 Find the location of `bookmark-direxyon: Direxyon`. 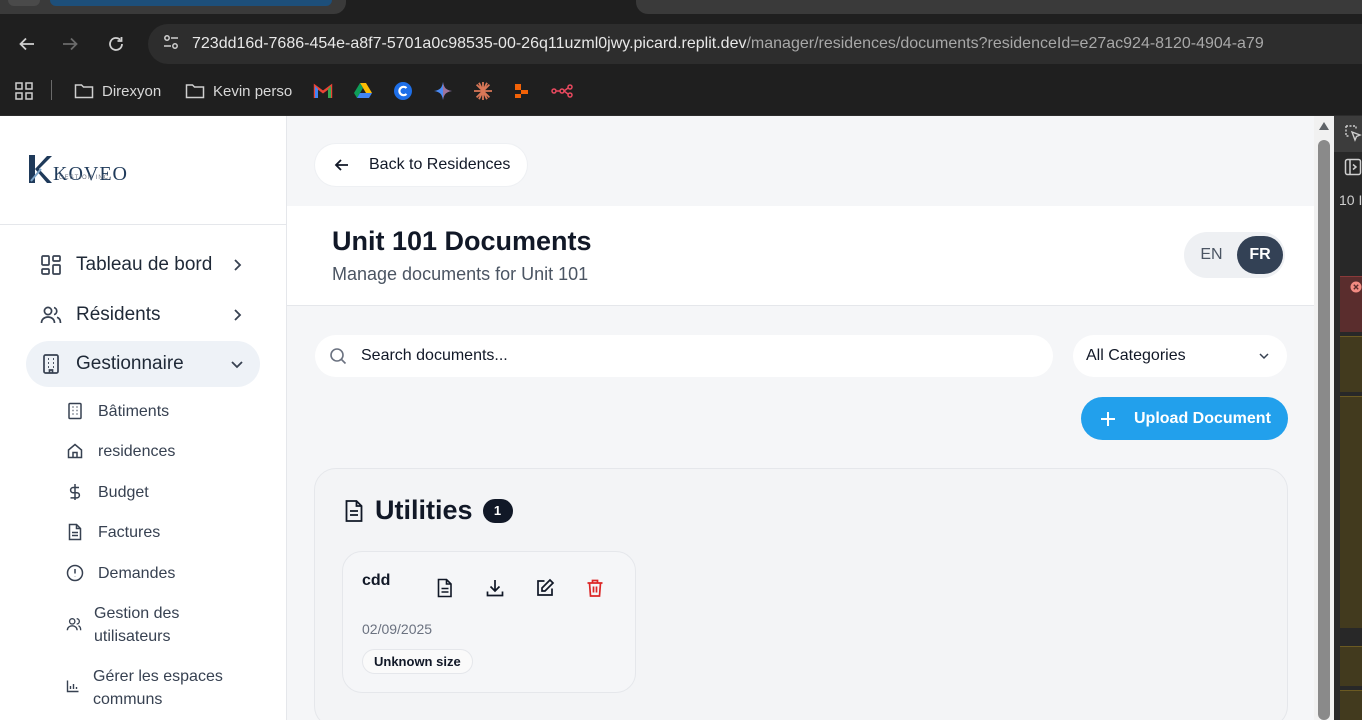

bookmark-direxyon: Direxyon is located at coordinates (117, 91).